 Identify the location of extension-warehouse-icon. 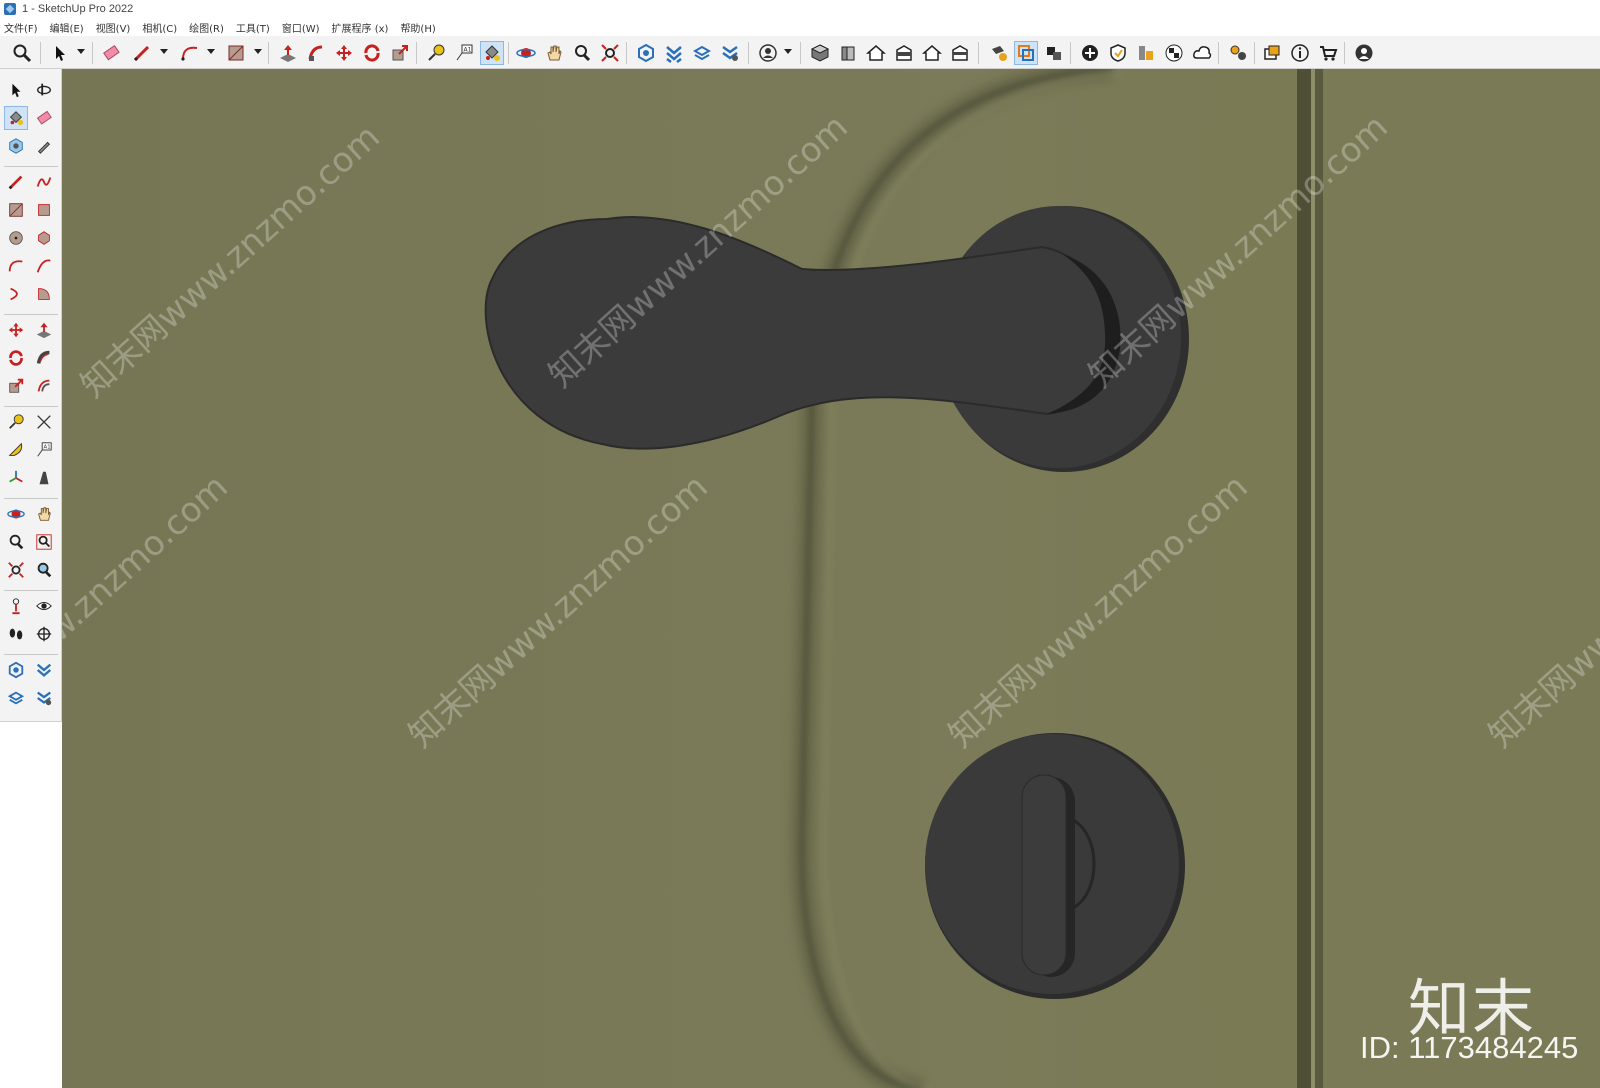
(674, 53).